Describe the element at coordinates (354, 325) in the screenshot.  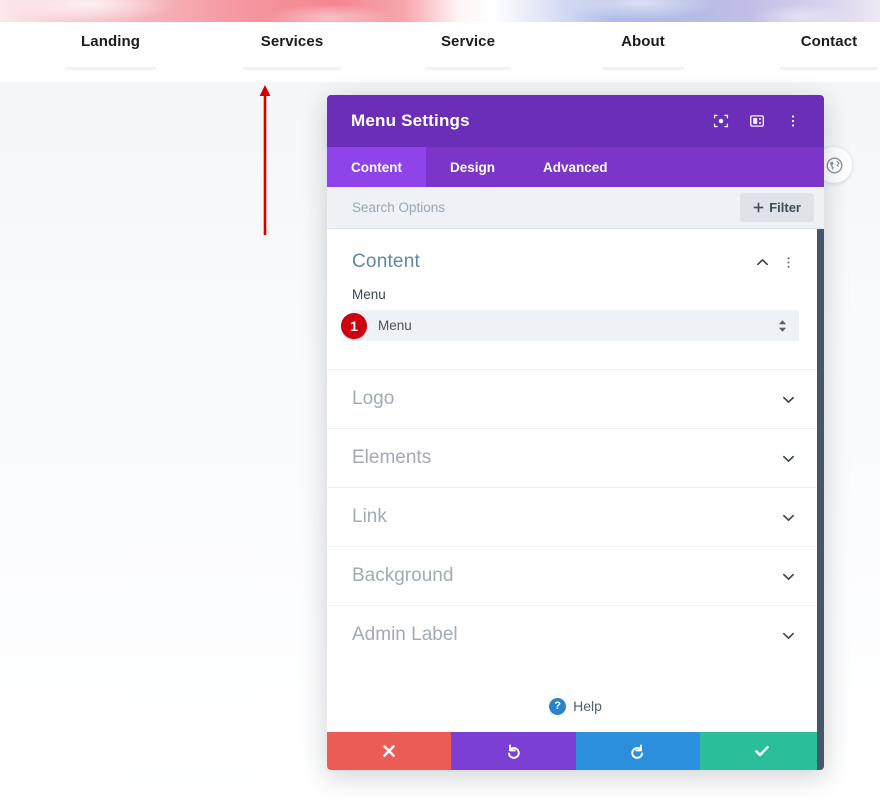
I see `step-badge-1: 1` at that location.